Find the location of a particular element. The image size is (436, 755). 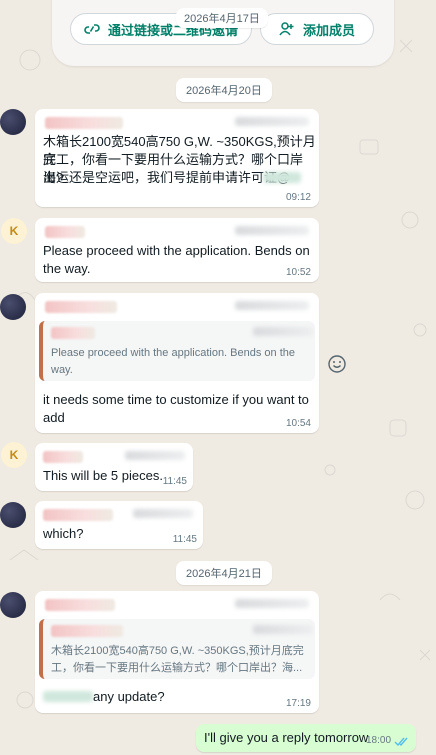

message-time: 09:12 is located at coordinates (298, 197).